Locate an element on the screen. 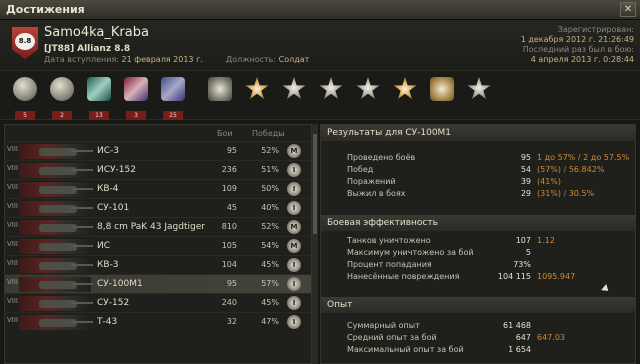 Image resolution: width=640 pixels, height=364 pixels. last-battle-label: Последний раз был в бою: is located at coordinates (578, 49).